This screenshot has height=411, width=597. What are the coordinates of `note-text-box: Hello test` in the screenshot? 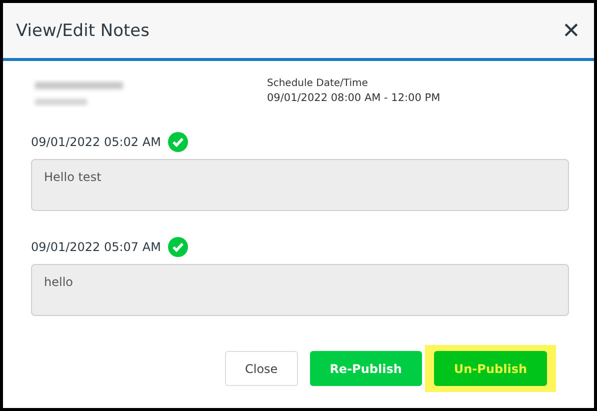 It's located at (300, 185).